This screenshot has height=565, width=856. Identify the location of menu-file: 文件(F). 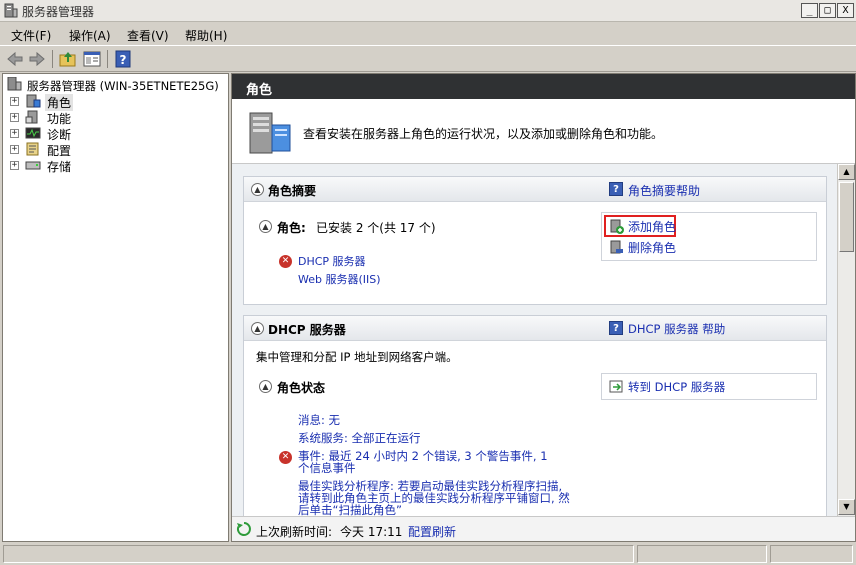
(31, 35).